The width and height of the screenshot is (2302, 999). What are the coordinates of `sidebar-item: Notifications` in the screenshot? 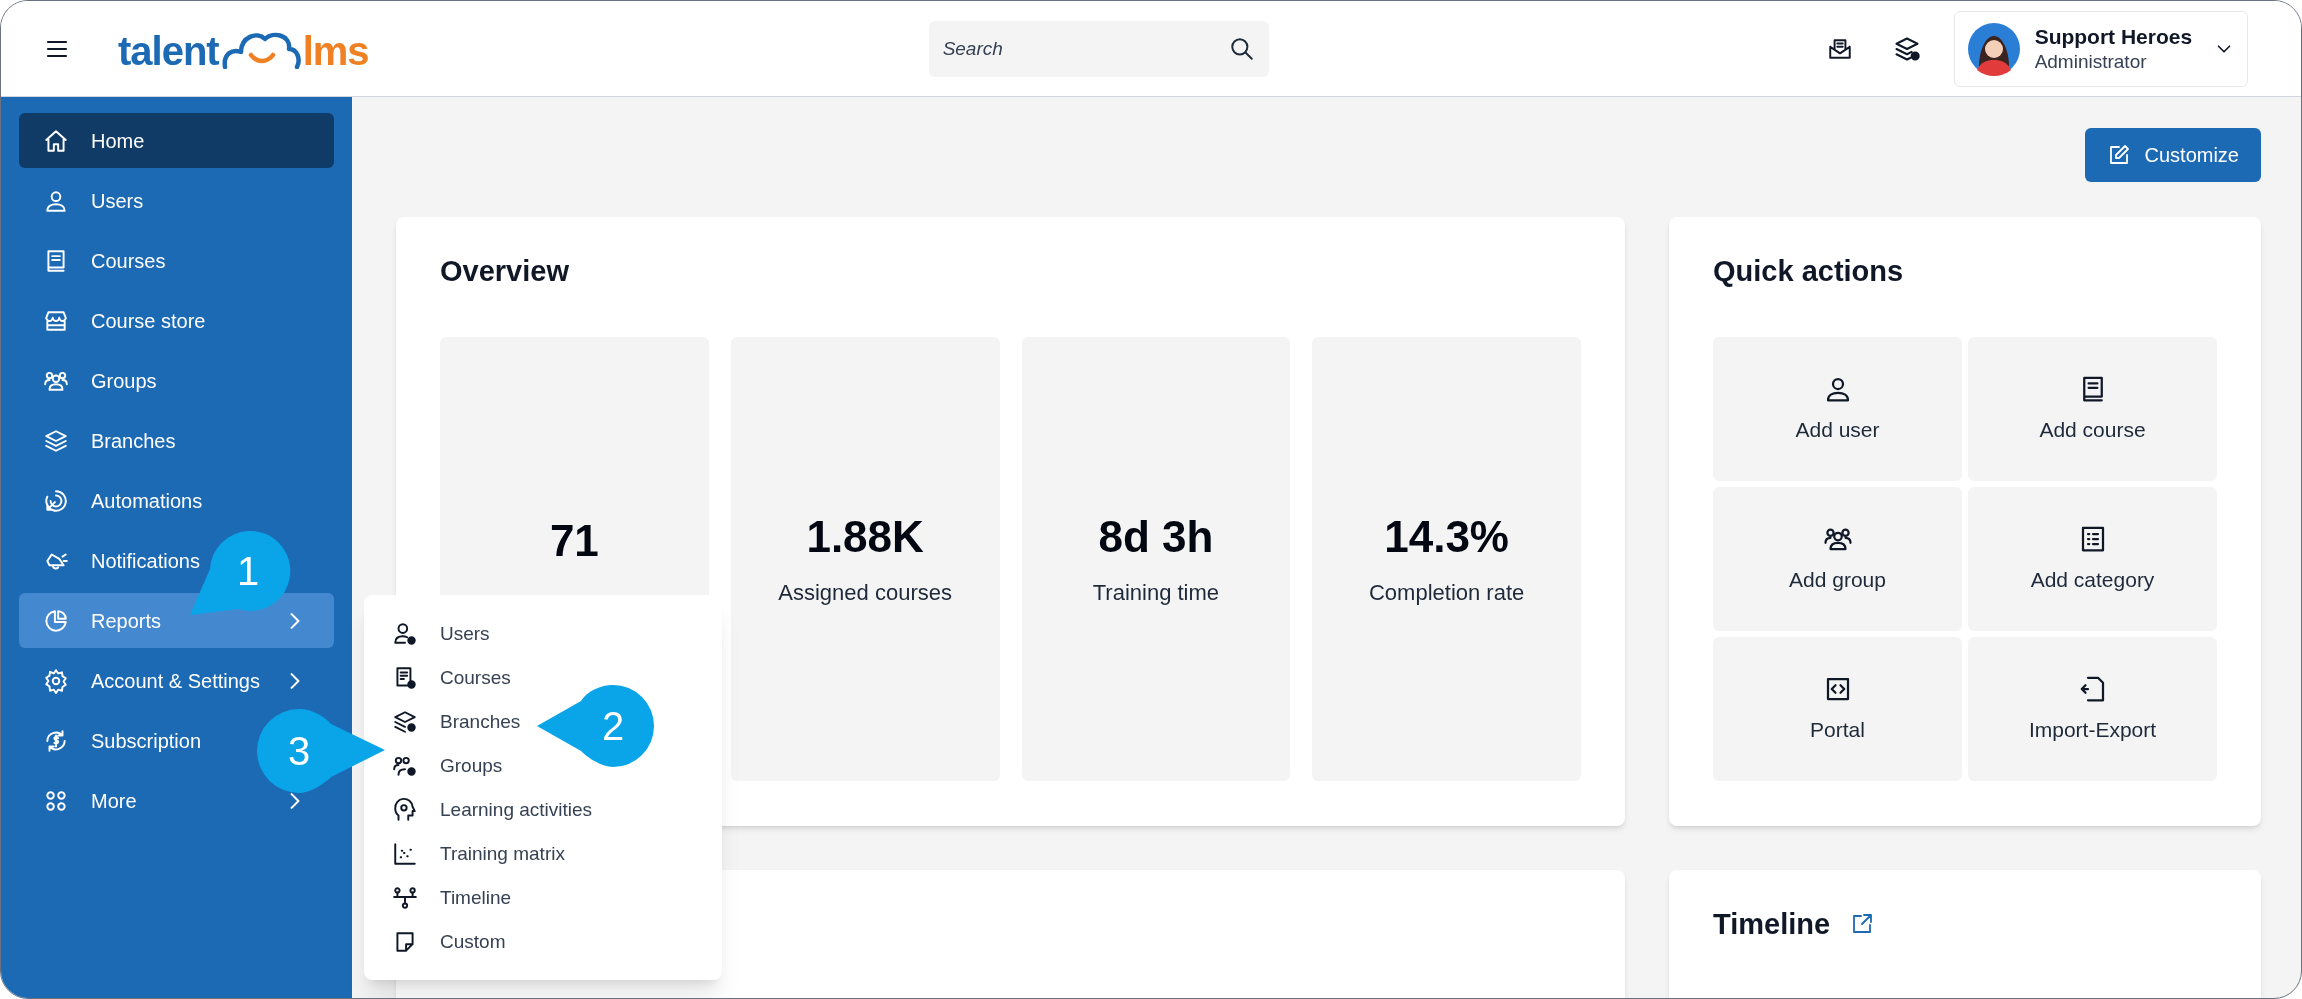 It's located at (111, 560).